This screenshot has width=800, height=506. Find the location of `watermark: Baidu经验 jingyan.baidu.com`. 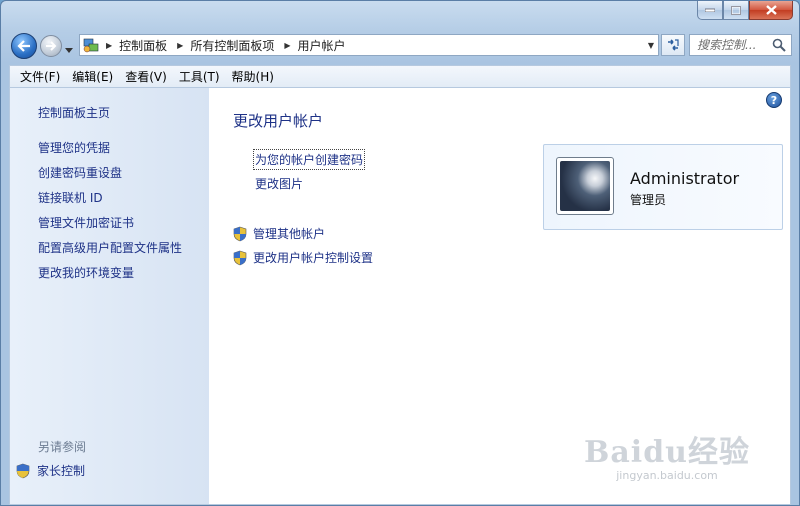

watermark: Baidu经验 jingyan.baidu.com is located at coordinates (667, 454).